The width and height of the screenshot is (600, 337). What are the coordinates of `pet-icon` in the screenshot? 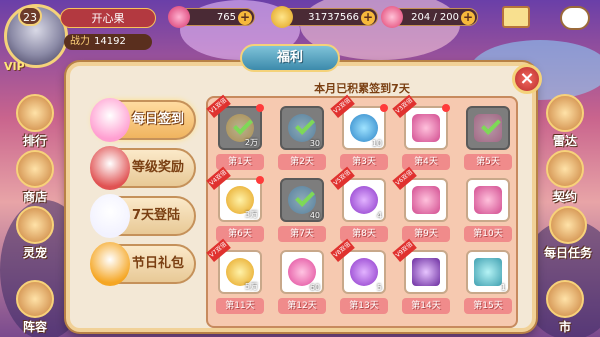 It's located at (35, 225).